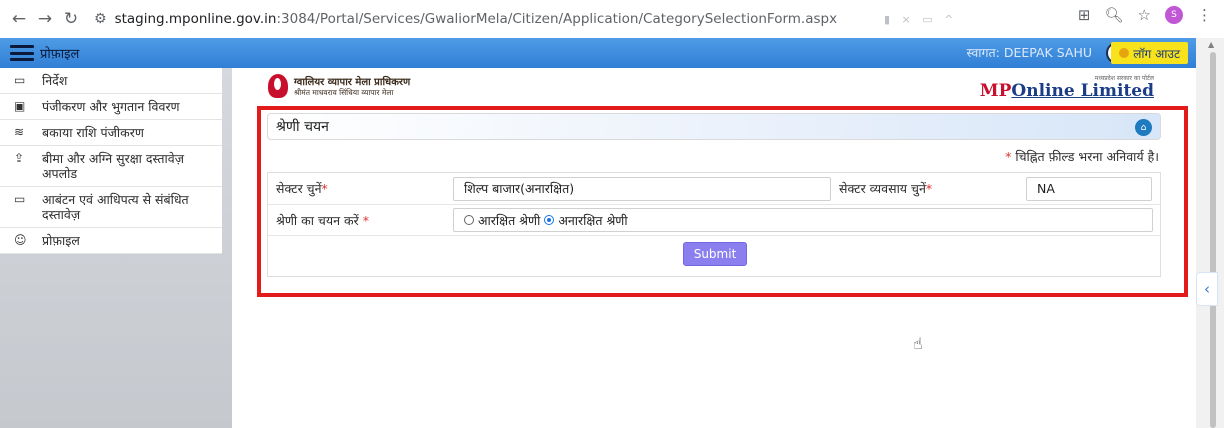 This screenshot has height=428, width=1224. I want to click on category-radio-group: आरक्षित श्रेणी अनारक्षित श्रेणी, so click(803, 220).